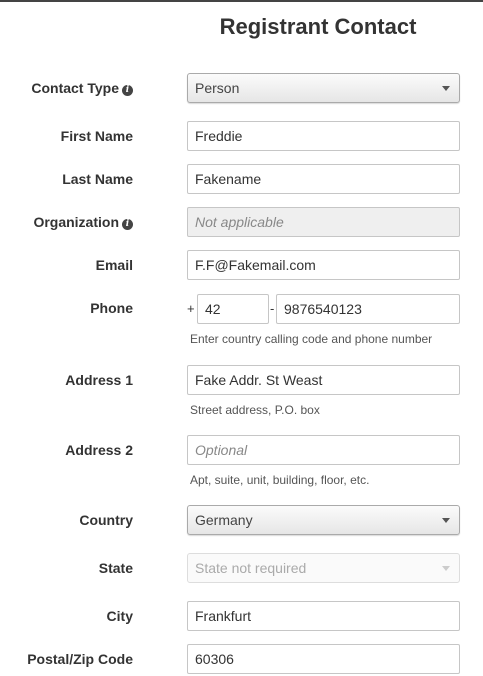 The height and width of the screenshot is (676, 483). Describe the element at coordinates (368, 309) in the screenshot. I see `phone-number-input` at that location.